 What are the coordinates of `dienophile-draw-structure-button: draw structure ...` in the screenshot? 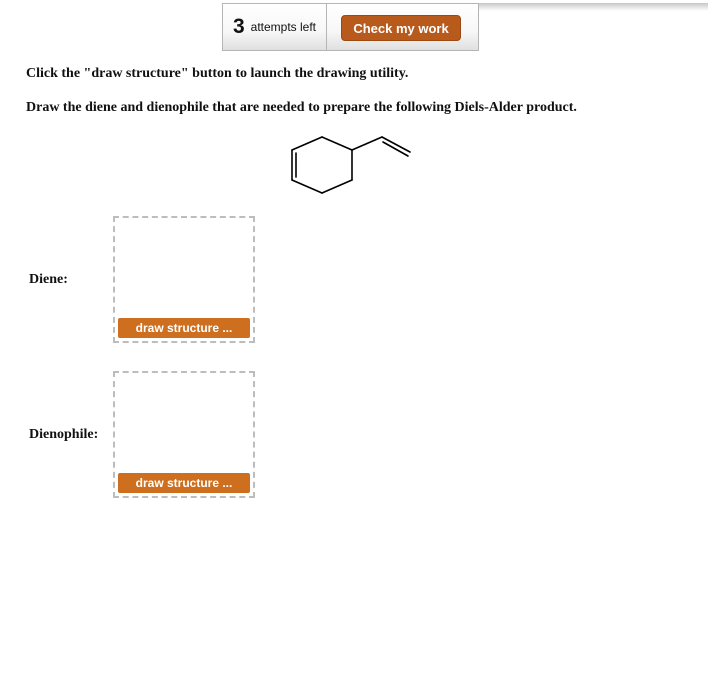 It's located at (184, 483).